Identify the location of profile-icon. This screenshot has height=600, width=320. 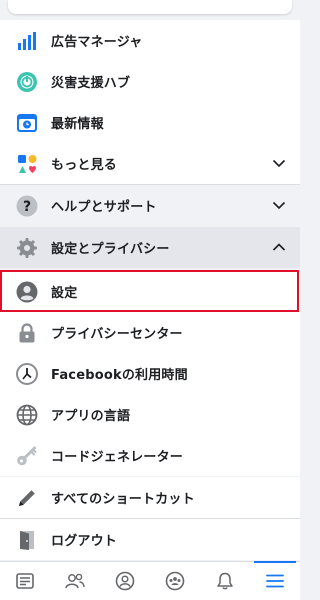
(125, 581).